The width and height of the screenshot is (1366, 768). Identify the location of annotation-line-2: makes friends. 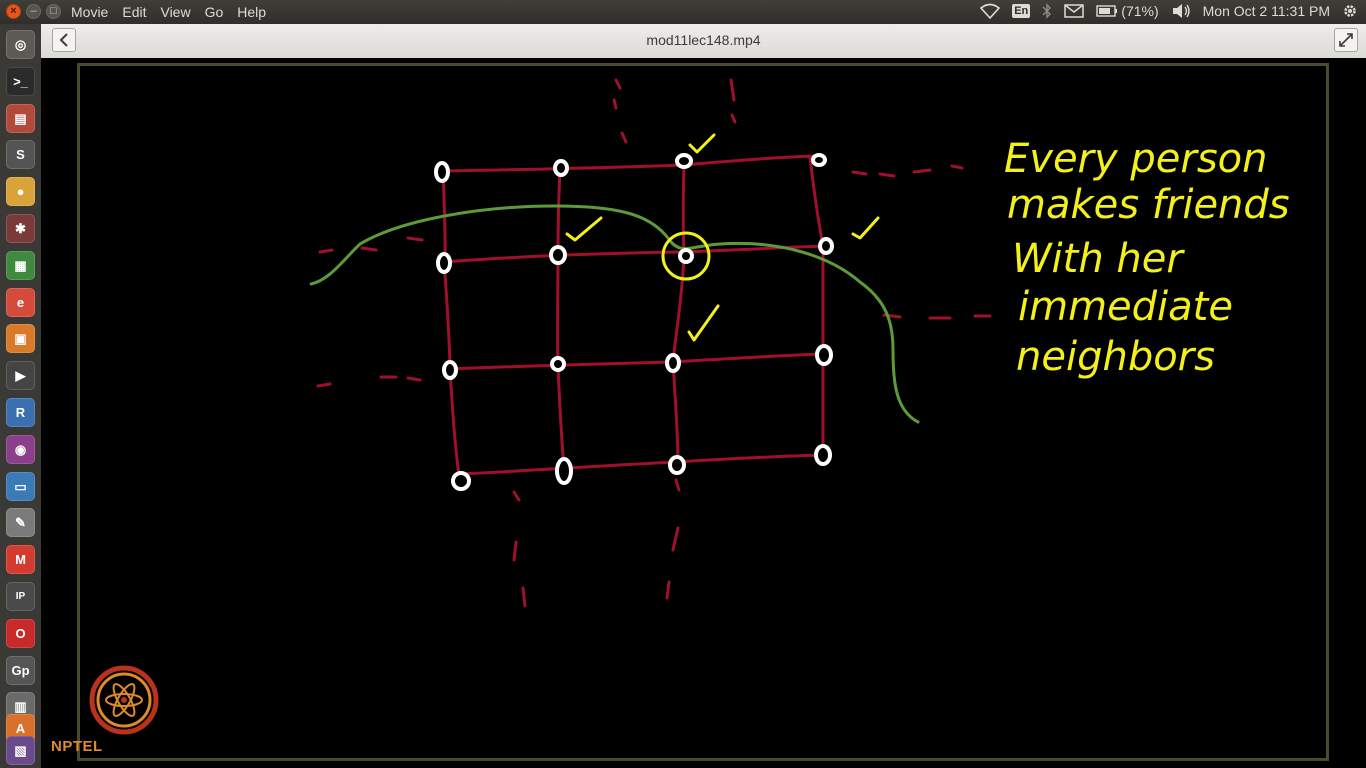
(1148, 205).